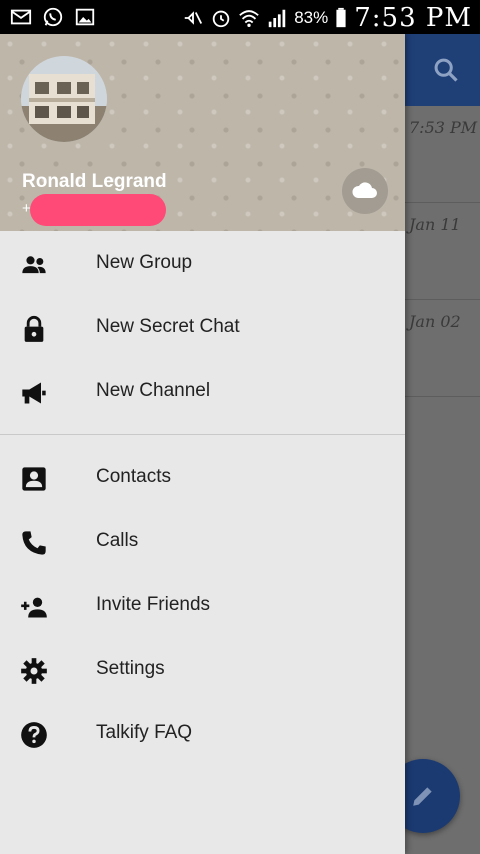  What do you see at coordinates (153, 390) in the screenshot?
I see `menu-item-label: New Channel` at bounding box center [153, 390].